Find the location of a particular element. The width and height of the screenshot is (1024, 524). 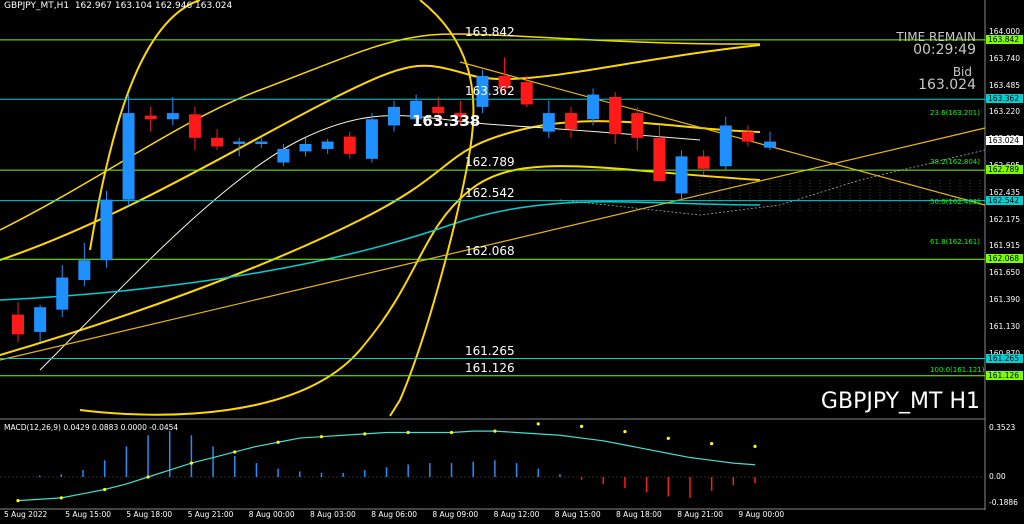

x-tick-label: 5 Aug 2022 is located at coordinates (26, 514).